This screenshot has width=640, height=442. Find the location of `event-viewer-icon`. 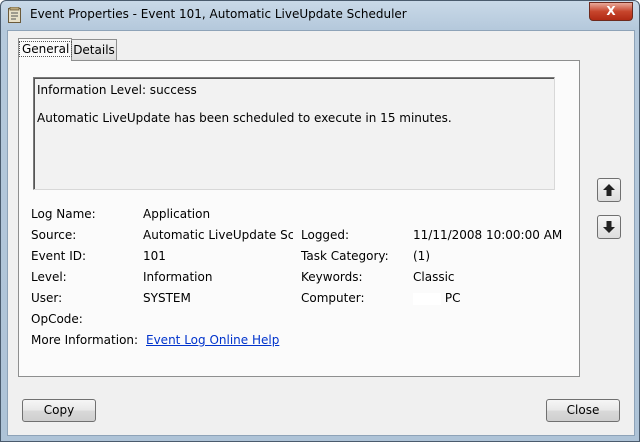

event-viewer-icon is located at coordinates (15, 14).